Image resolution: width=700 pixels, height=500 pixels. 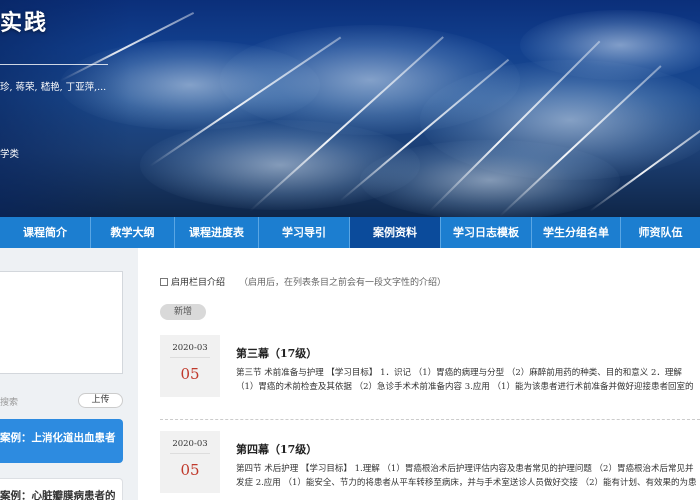 What do you see at coordinates (10, 154) in the screenshot?
I see `course-category: 学类` at bounding box center [10, 154].